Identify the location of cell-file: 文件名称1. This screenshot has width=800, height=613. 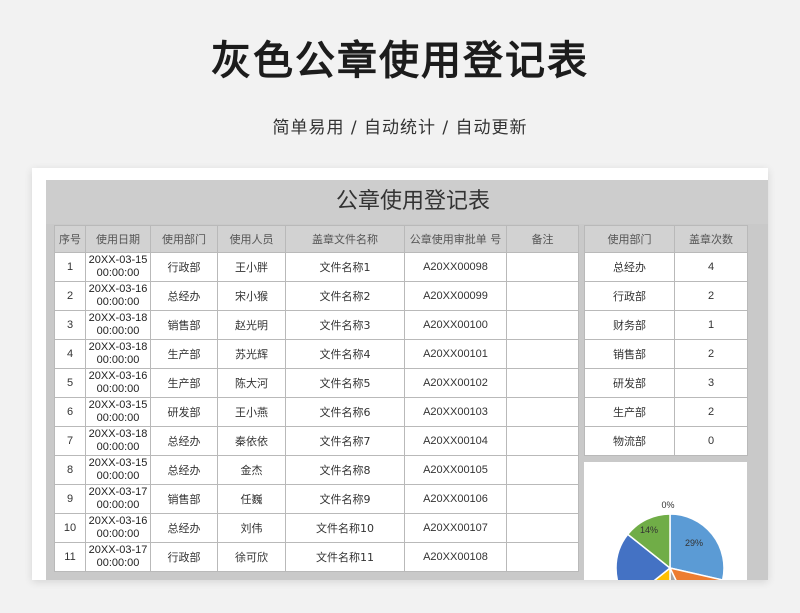
(345, 267).